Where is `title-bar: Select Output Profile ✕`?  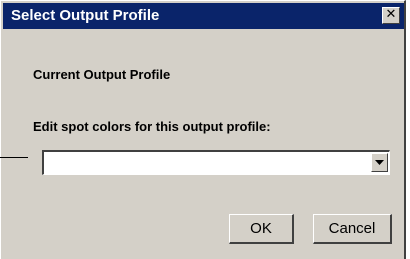 title-bar: Select Output Profile ✕ is located at coordinates (203, 16).